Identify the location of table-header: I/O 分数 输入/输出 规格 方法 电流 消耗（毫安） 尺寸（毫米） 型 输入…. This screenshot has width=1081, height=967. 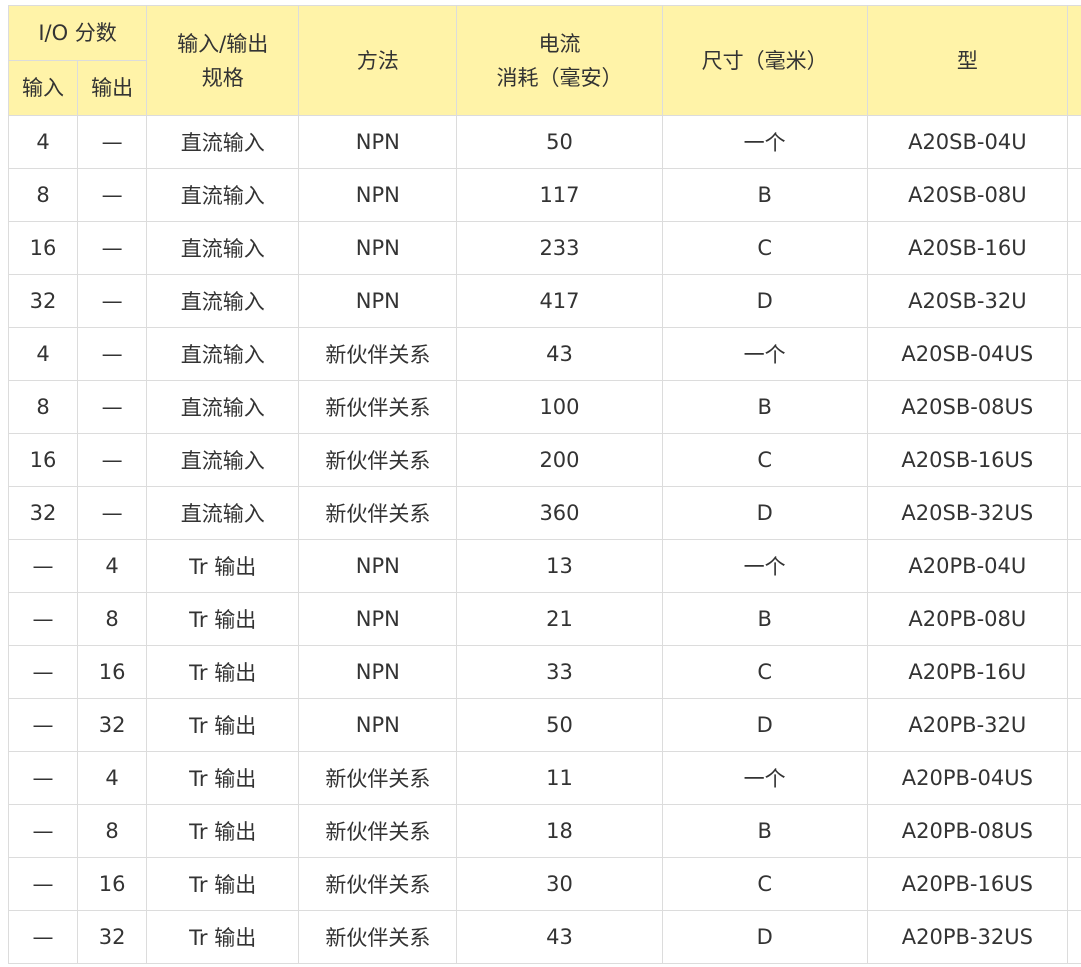
(544, 60).